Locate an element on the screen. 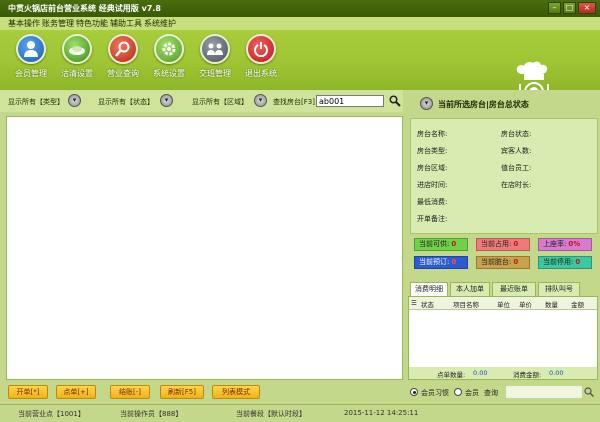 This screenshot has width=600, height=422. sold-out-settings-button: 沽清设置 is located at coordinates (77, 60).